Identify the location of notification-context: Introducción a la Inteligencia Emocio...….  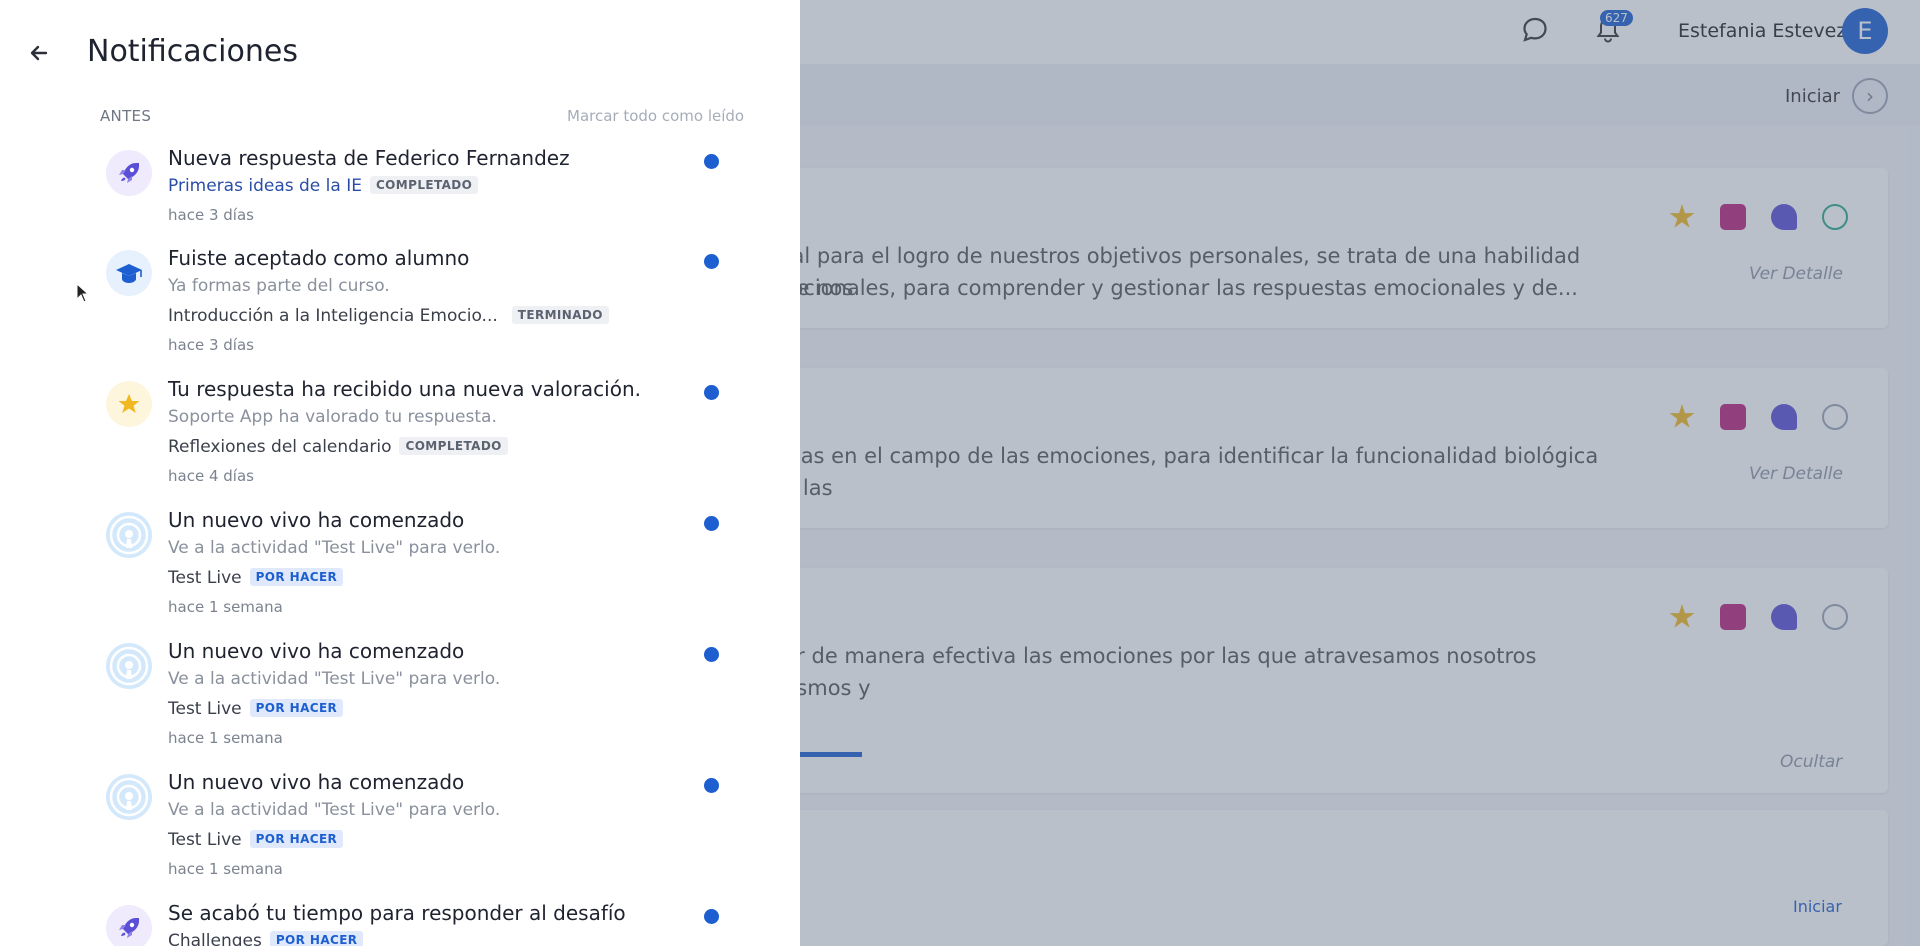
(388, 316).